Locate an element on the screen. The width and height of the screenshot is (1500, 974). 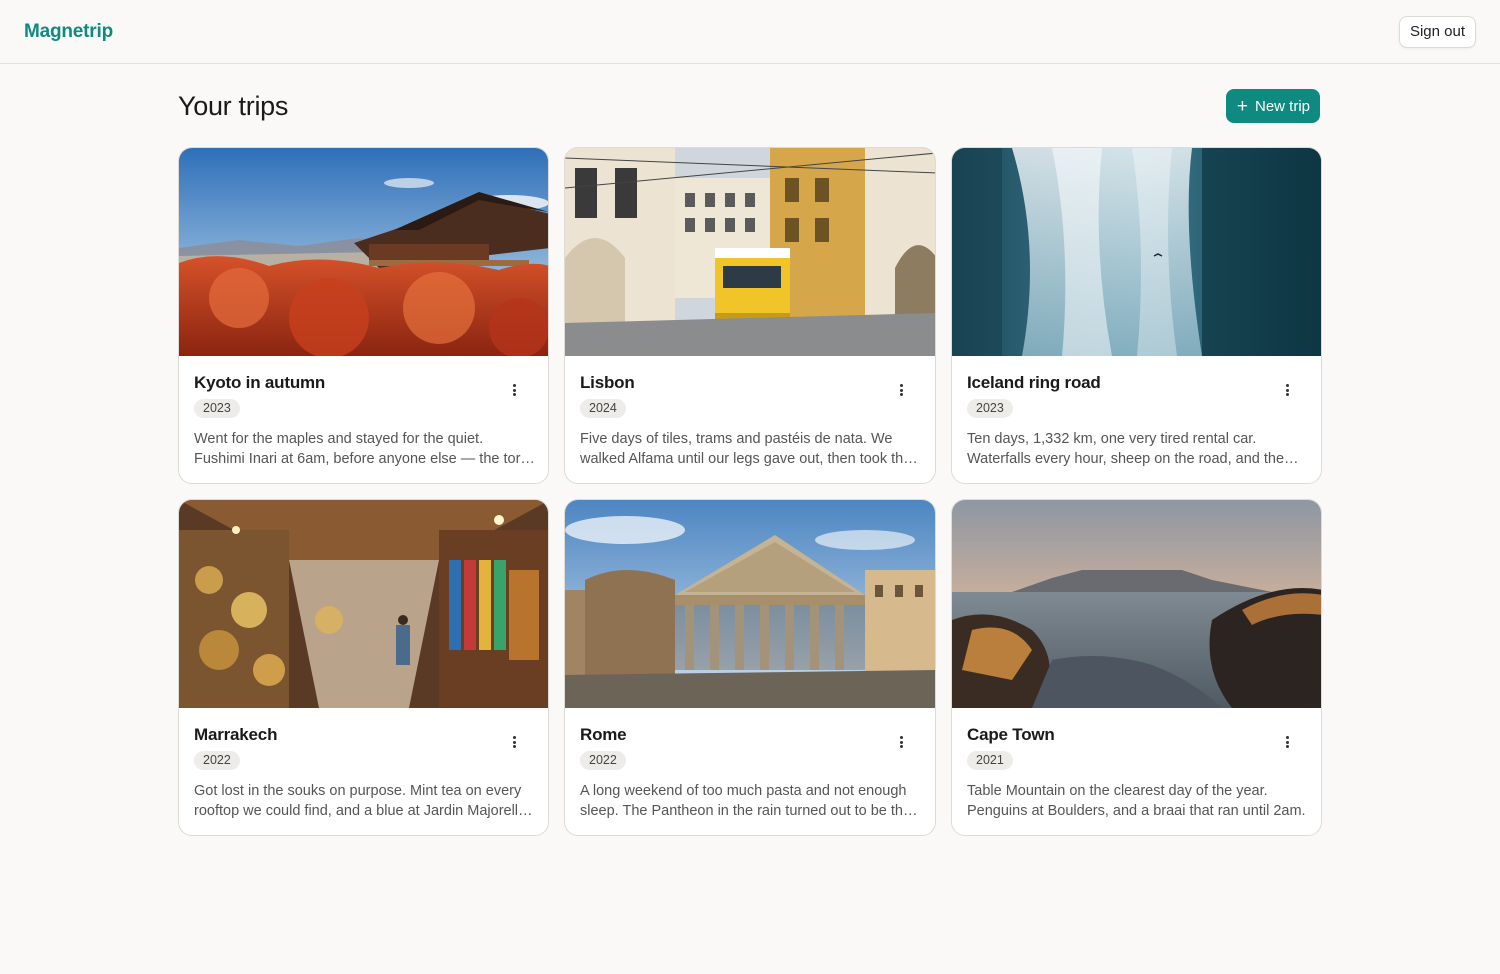
new-trip-button: + New trip is located at coordinates (1272, 106).